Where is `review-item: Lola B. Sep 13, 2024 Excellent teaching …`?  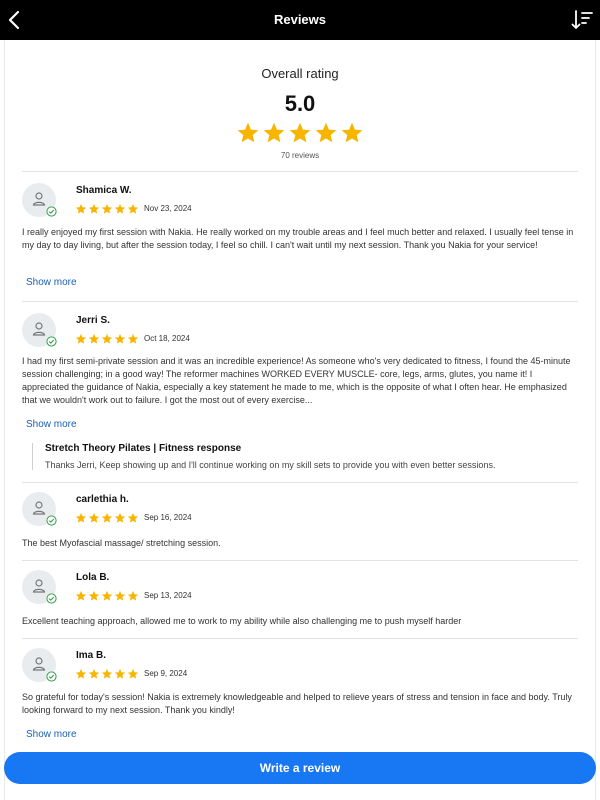 review-item: Lola B. Sep 13, 2024 Excellent teaching … is located at coordinates (300, 600).